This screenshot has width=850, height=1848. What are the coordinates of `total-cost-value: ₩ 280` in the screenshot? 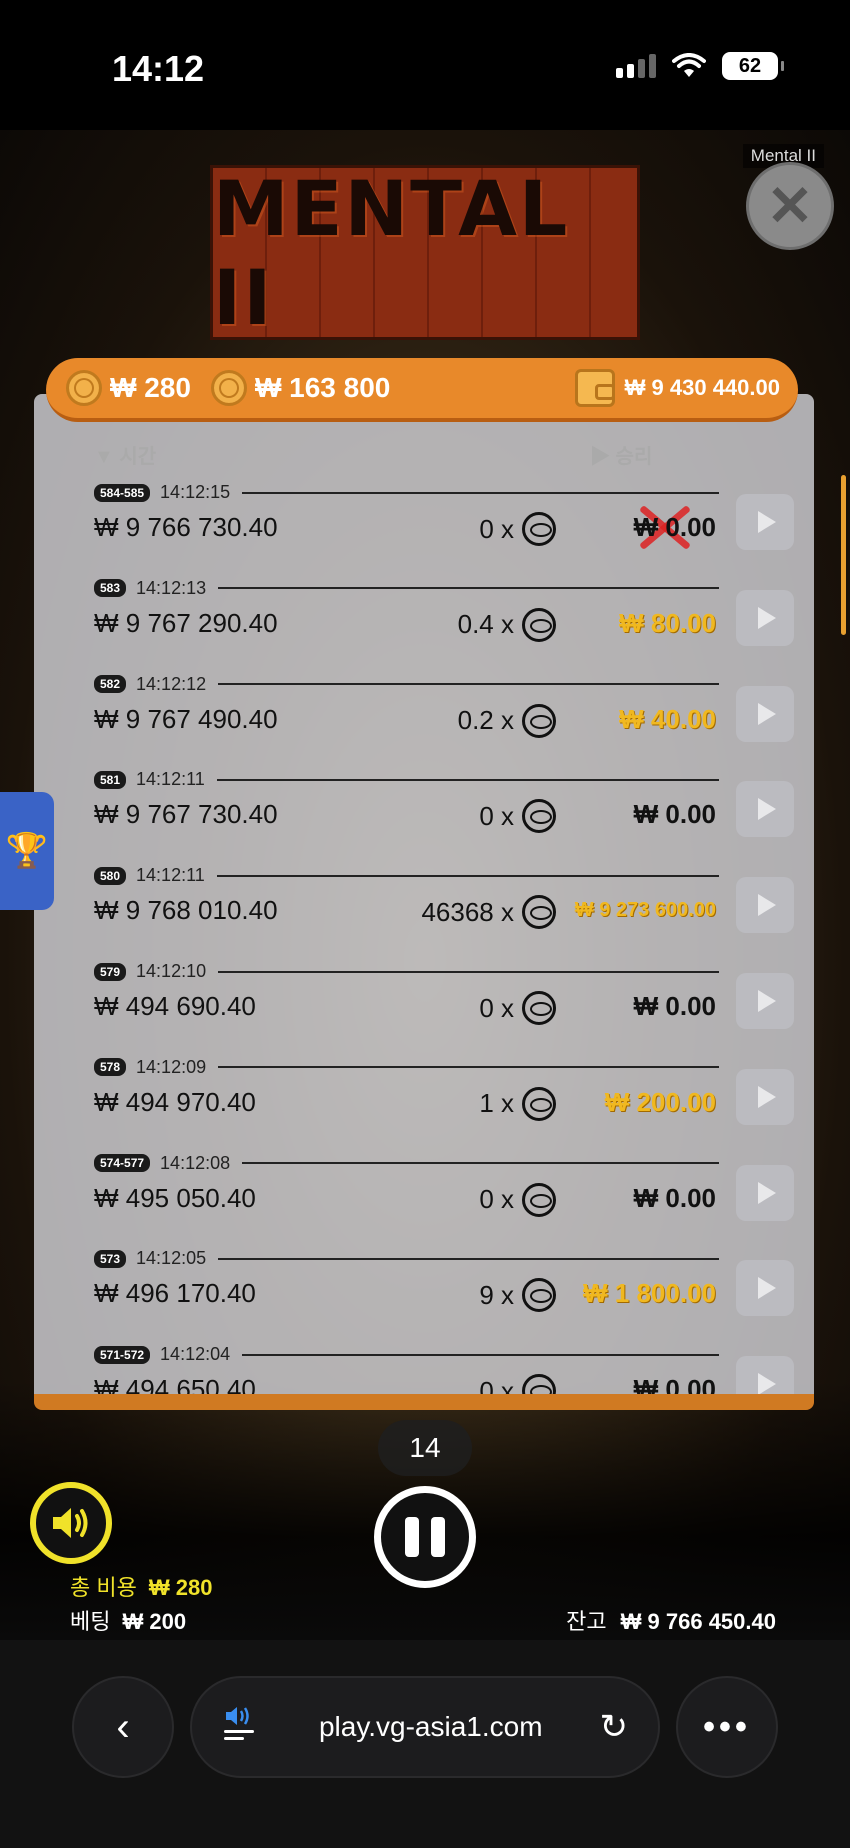 It's located at (180, 1587).